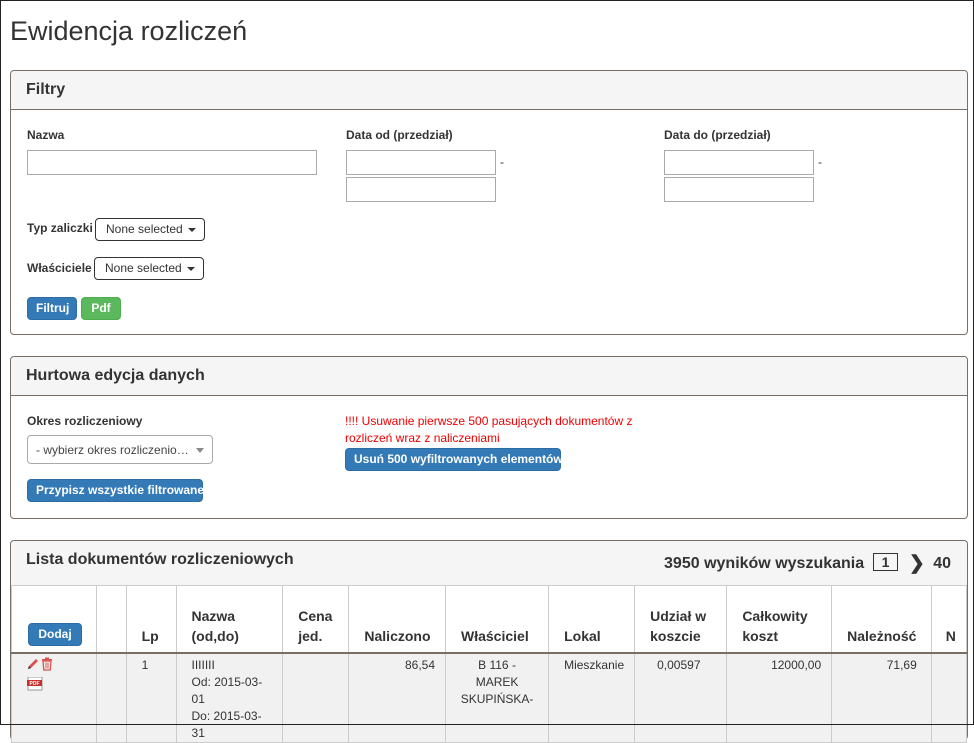  What do you see at coordinates (59, 268) in the screenshot?
I see `owners-label: Właściciele` at bounding box center [59, 268].